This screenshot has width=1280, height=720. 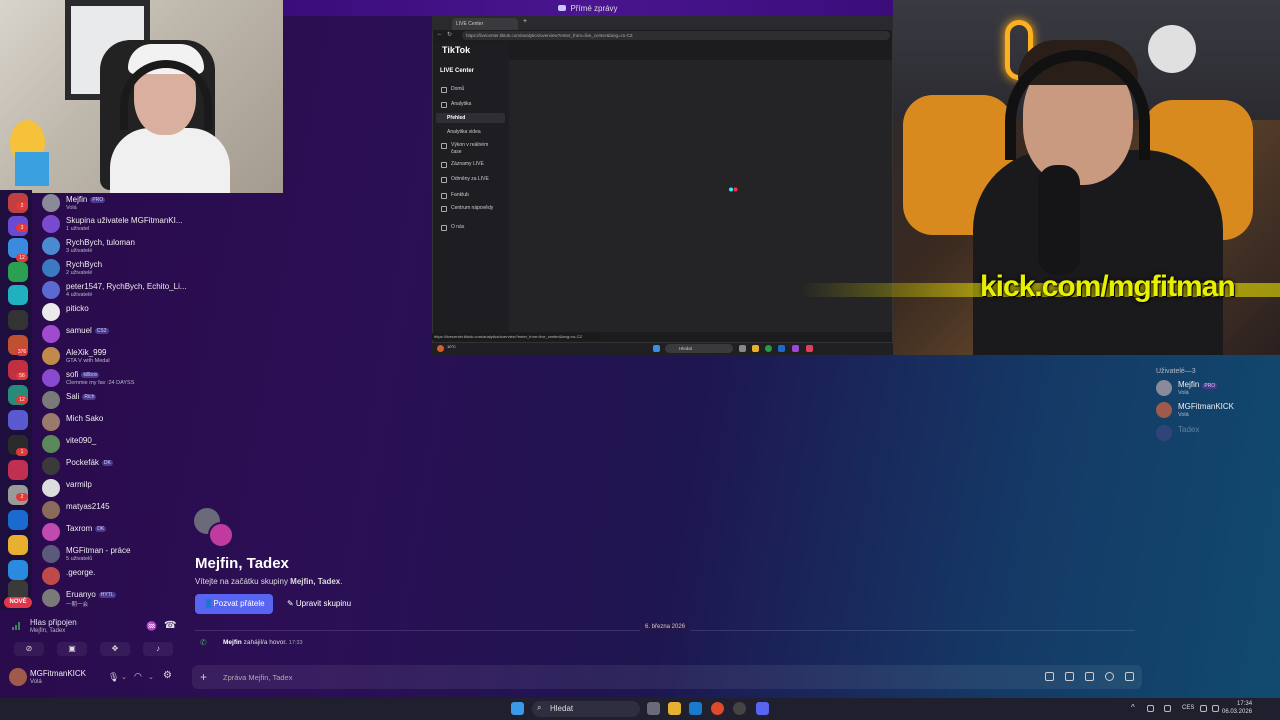 What do you see at coordinates (79, 273) in the screenshot?
I see `dm-subtitle: 2 uživatelé` at bounding box center [79, 273].